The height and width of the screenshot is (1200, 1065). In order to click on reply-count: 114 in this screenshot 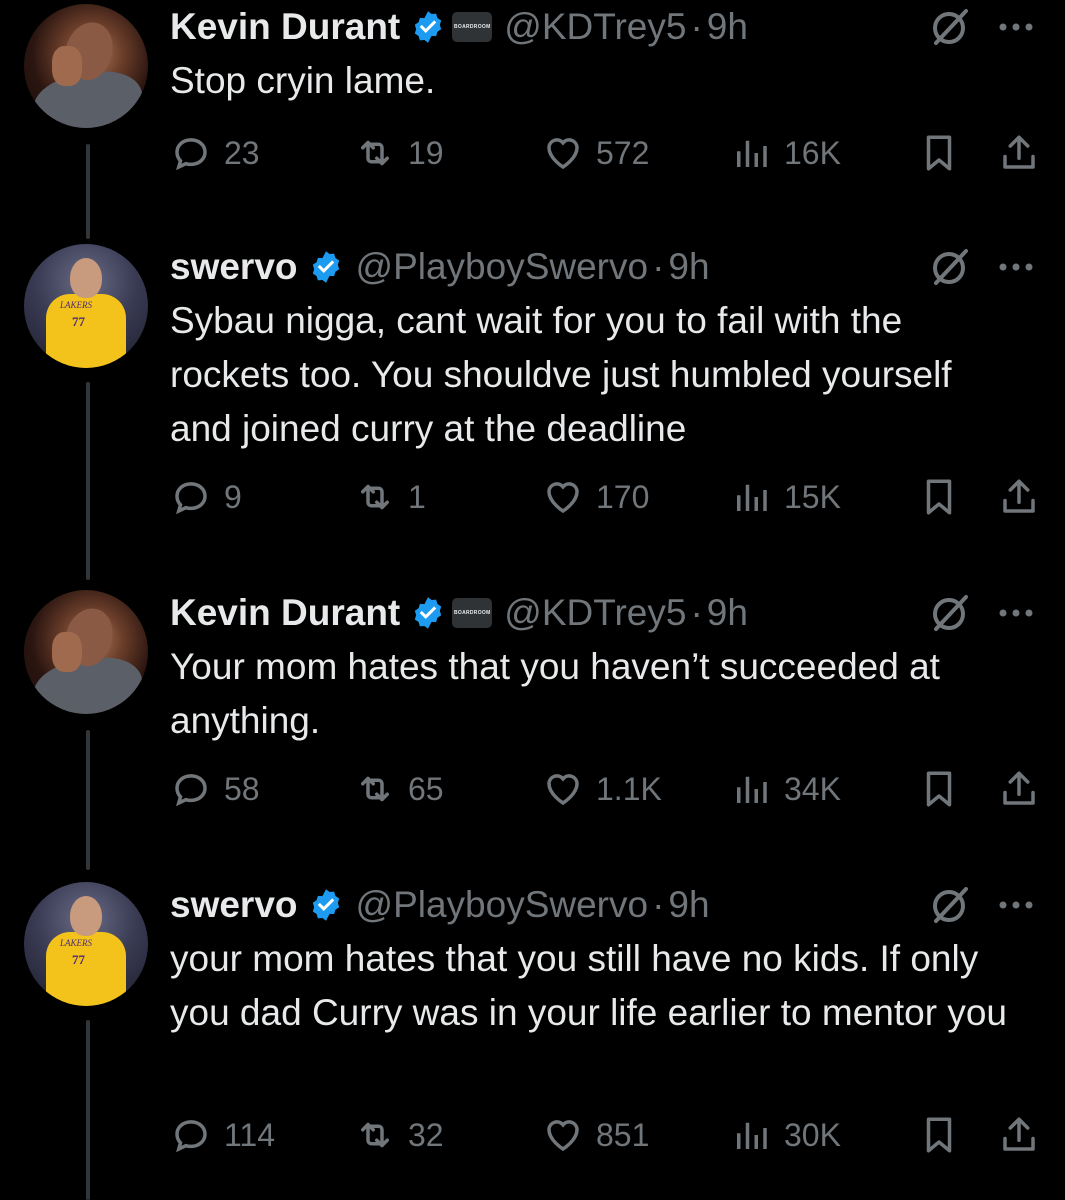, I will do `click(250, 1134)`.